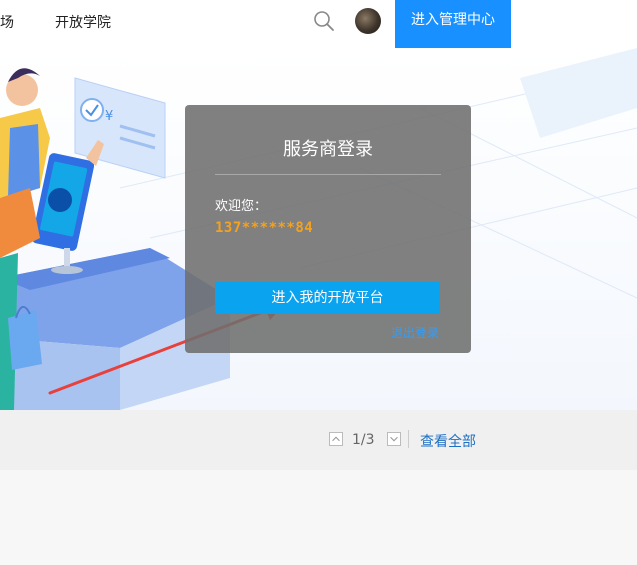 The image size is (637, 565). Describe the element at coordinates (453, 24) in the screenshot. I see `admin-center-button: 进入管理中心` at that location.